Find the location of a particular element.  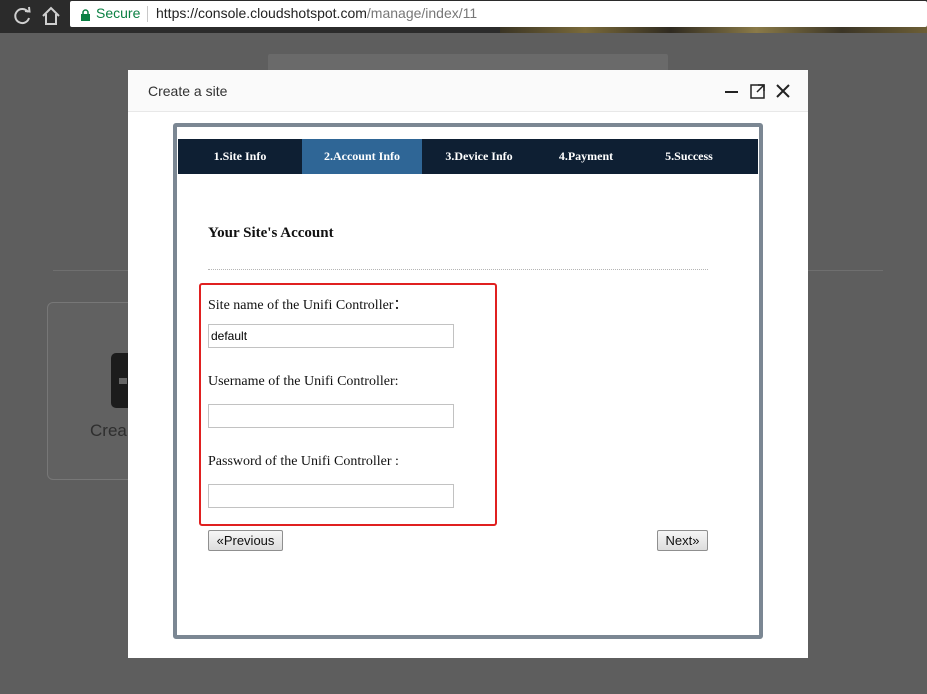

dialog-title: Create a site is located at coordinates (188, 91).